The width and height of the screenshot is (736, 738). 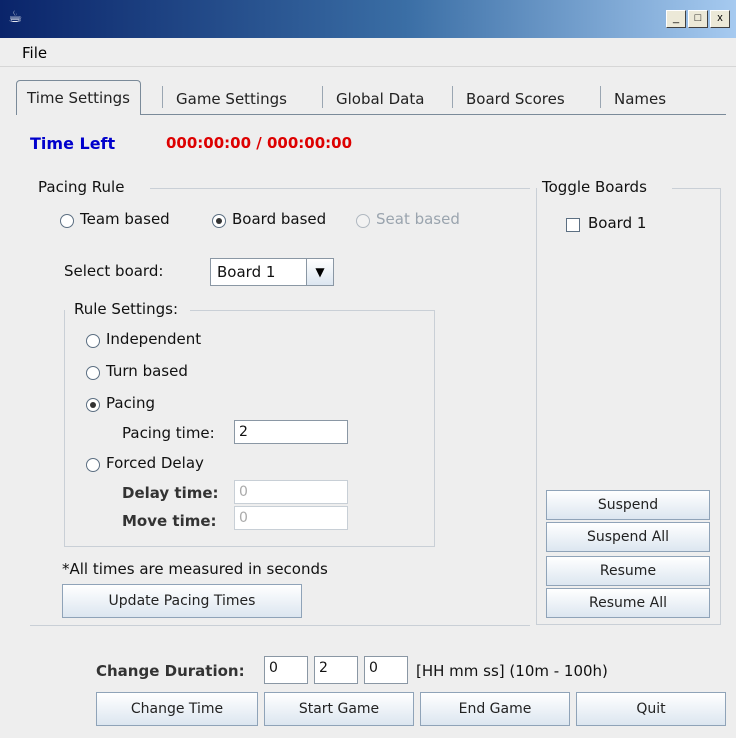 I want to click on tab-global-data: Global Data, so click(x=380, y=99).